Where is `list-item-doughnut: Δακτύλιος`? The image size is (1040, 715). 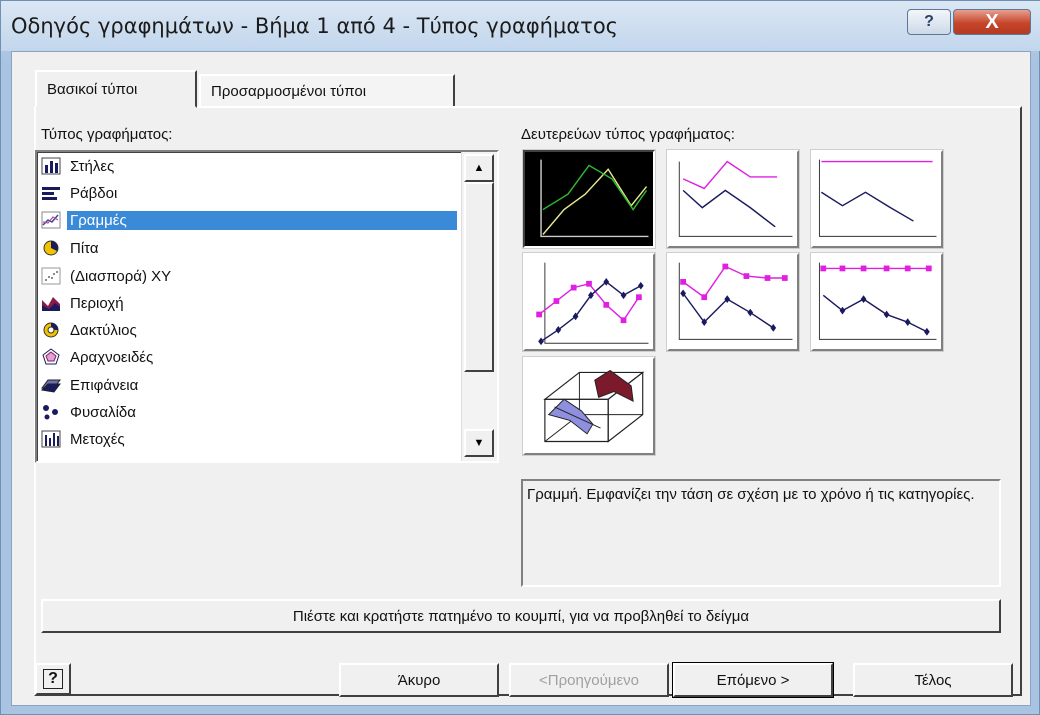 list-item-doughnut: Δακτύλιος is located at coordinates (251, 330).